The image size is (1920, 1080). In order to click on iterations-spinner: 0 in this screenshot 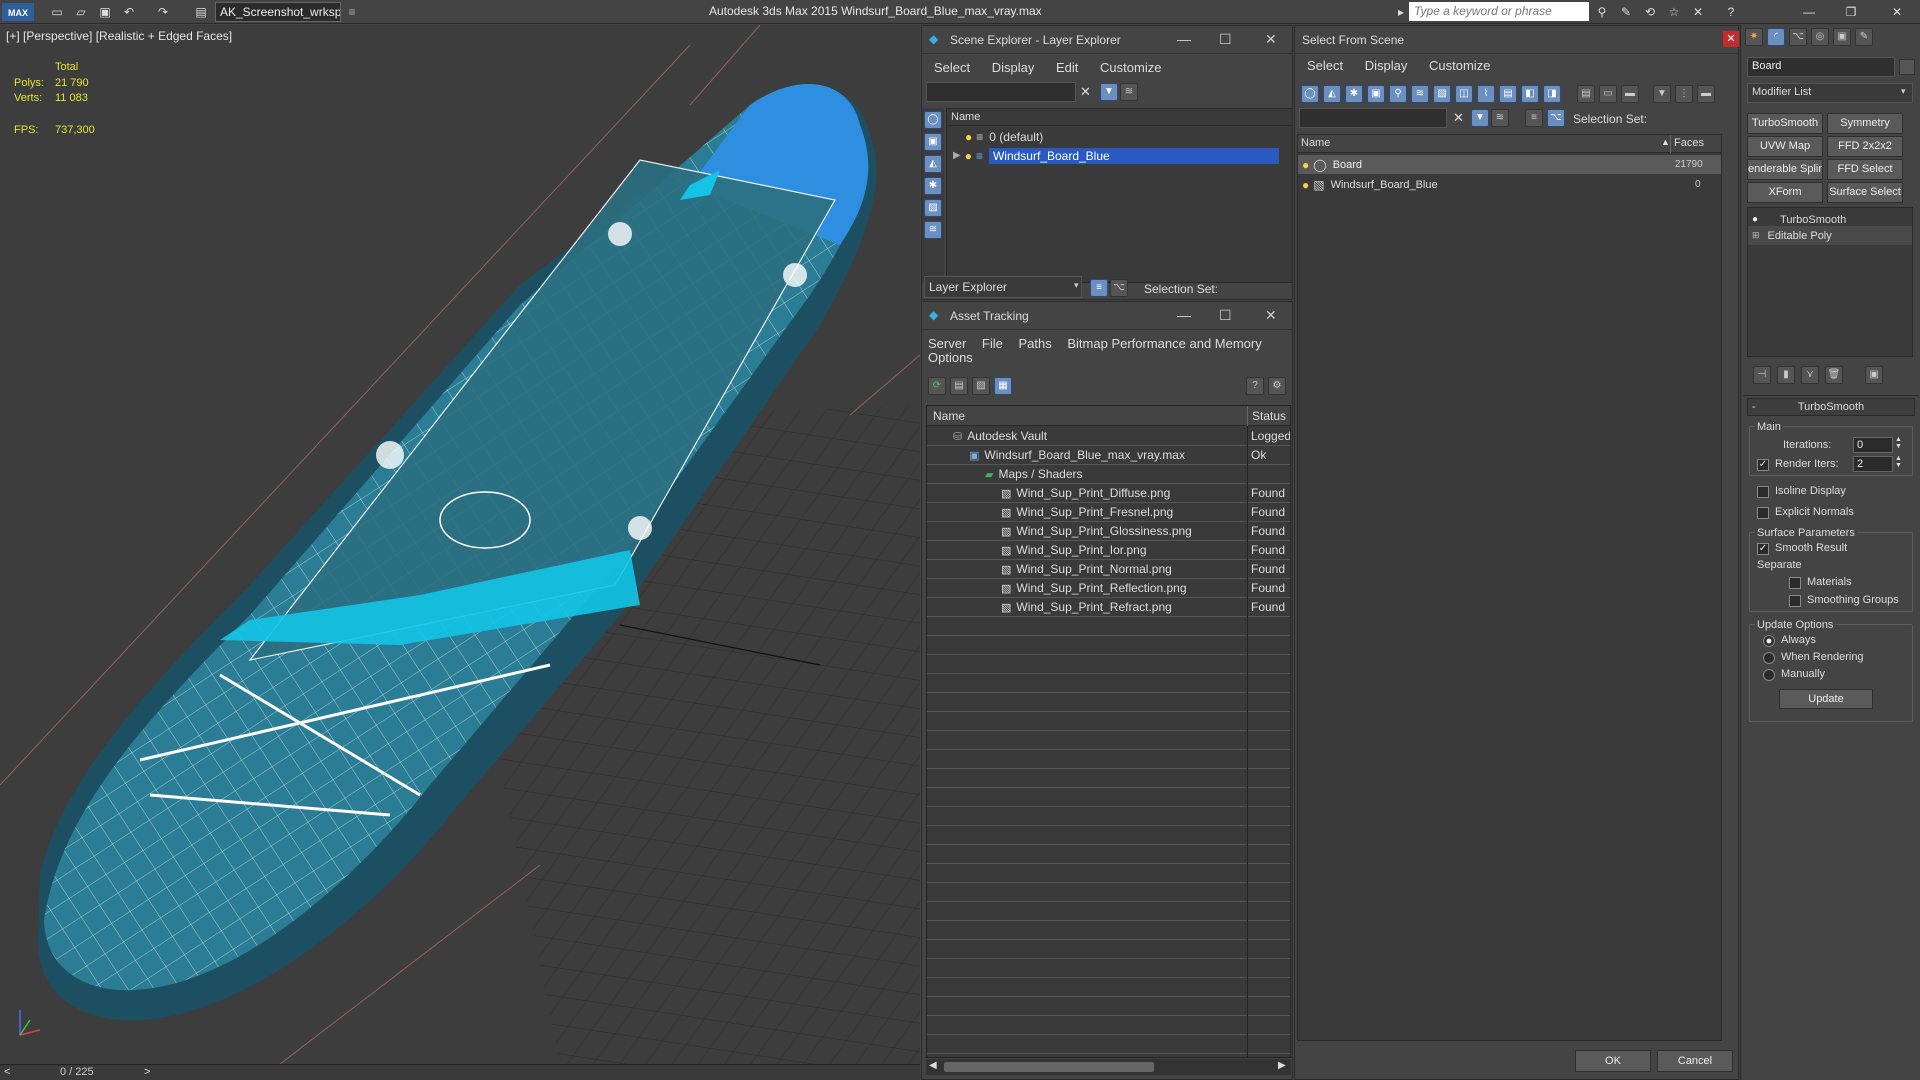, I will do `click(1873, 445)`.